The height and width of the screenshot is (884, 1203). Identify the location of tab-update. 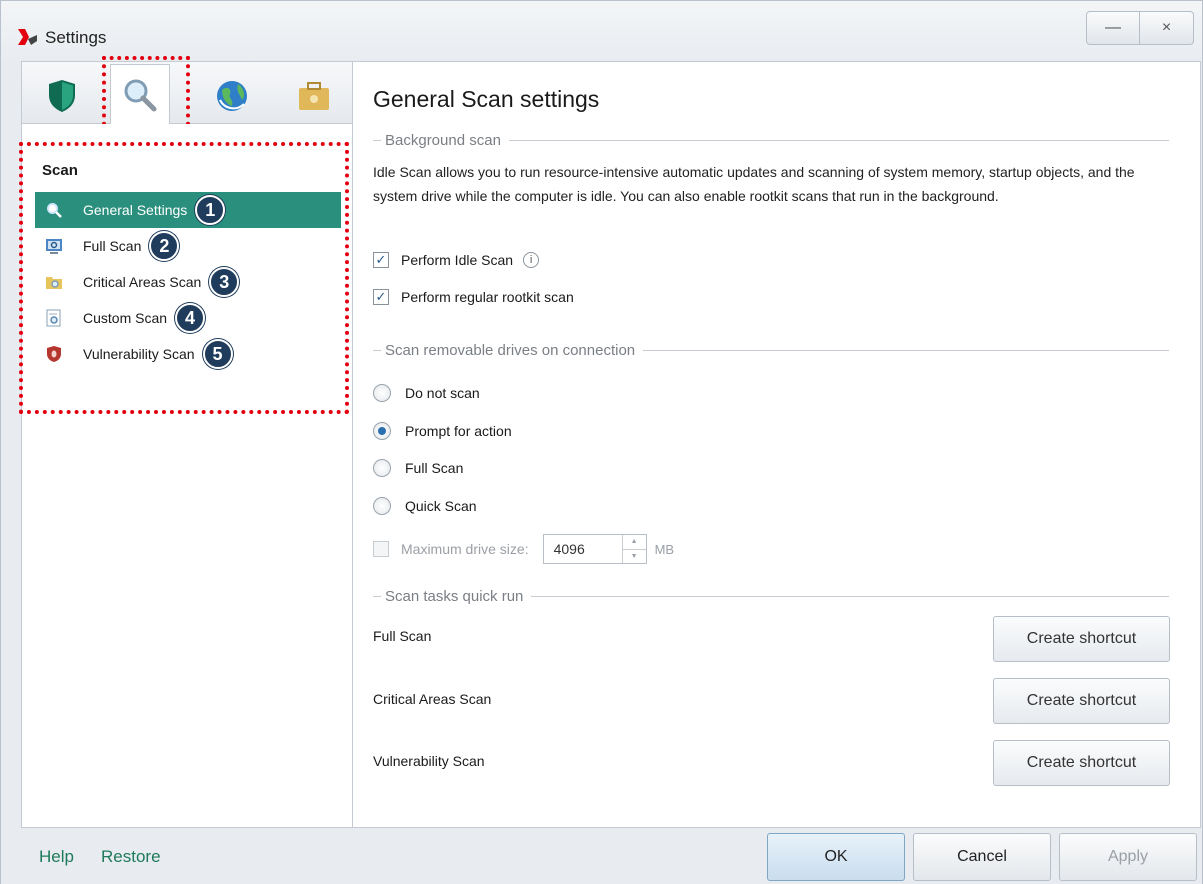
(232, 96).